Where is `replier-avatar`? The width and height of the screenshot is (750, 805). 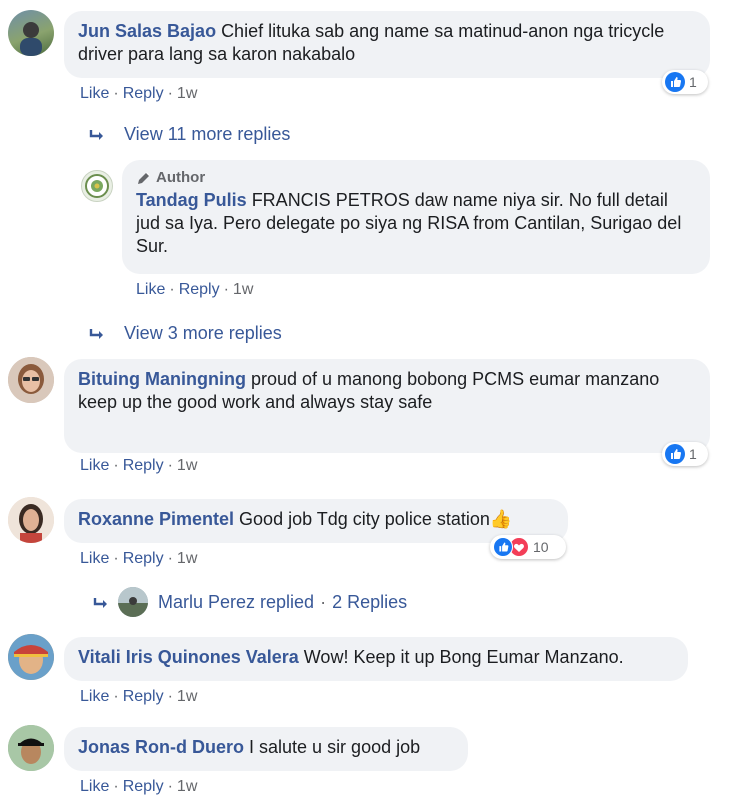
replier-avatar is located at coordinates (133, 602).